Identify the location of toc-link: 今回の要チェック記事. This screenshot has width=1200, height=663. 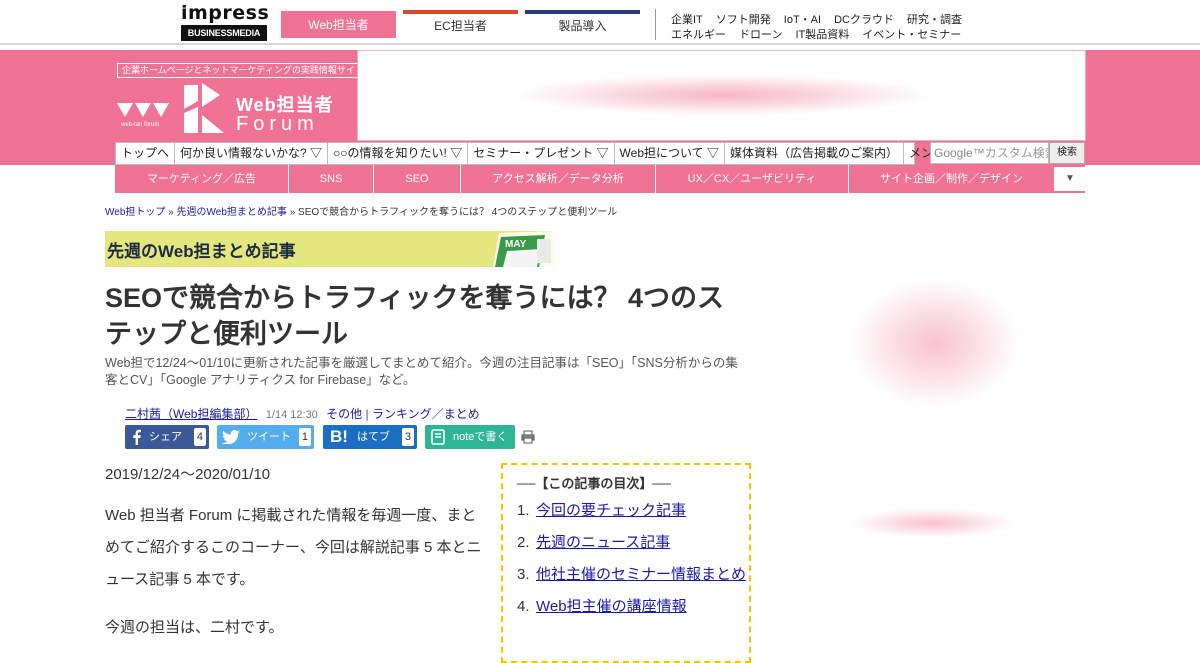
(611, 510).